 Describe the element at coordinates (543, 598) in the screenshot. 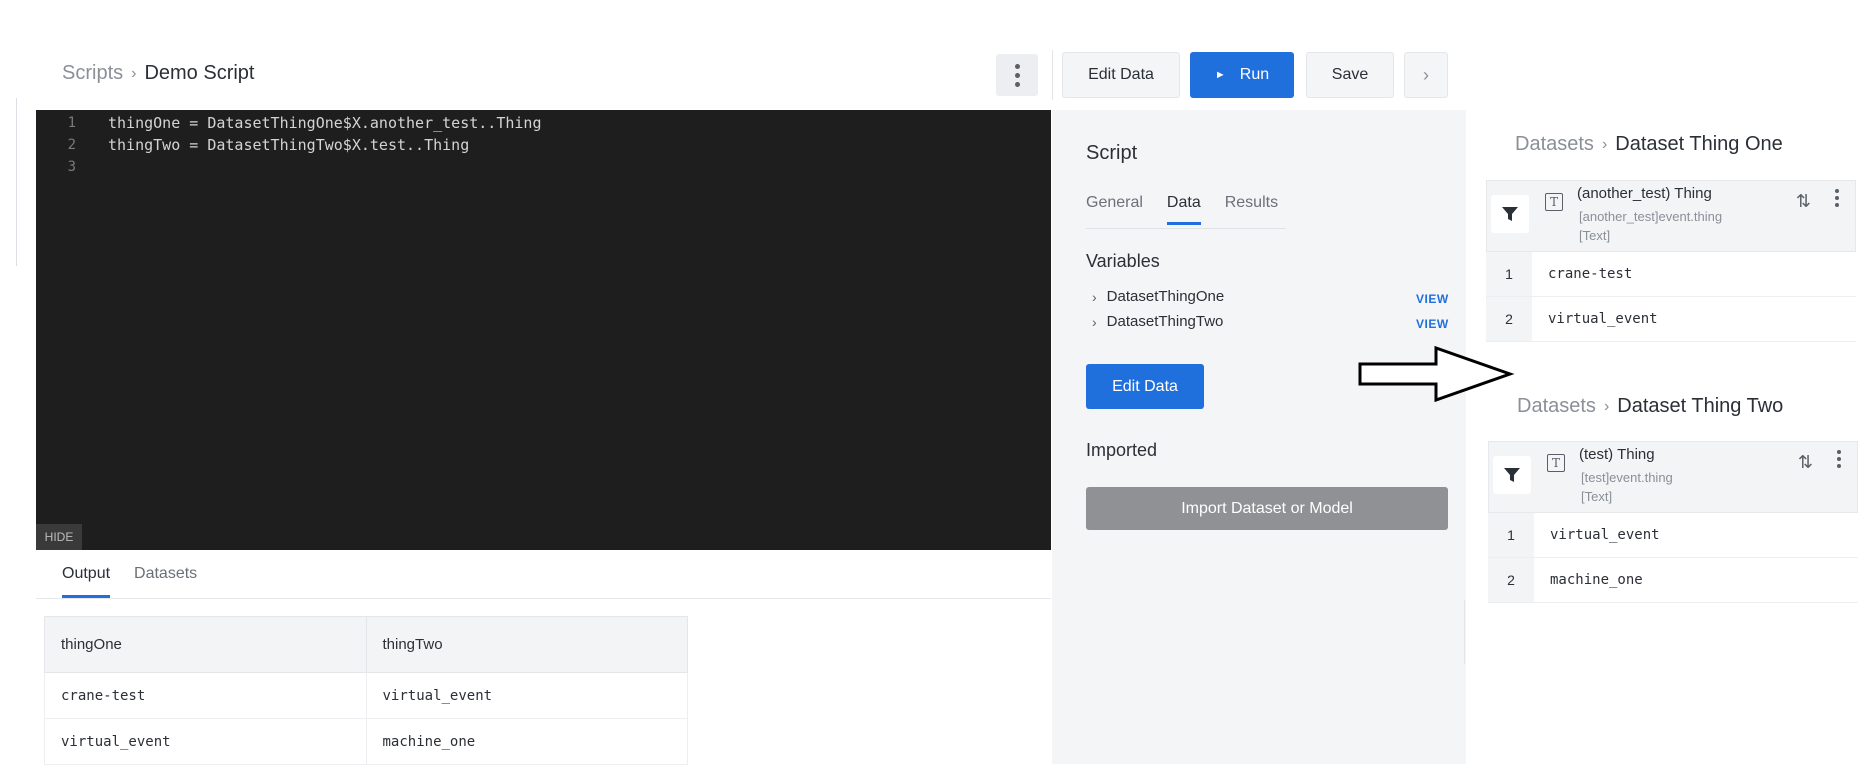

I see `output-tabs-divider` at that location.